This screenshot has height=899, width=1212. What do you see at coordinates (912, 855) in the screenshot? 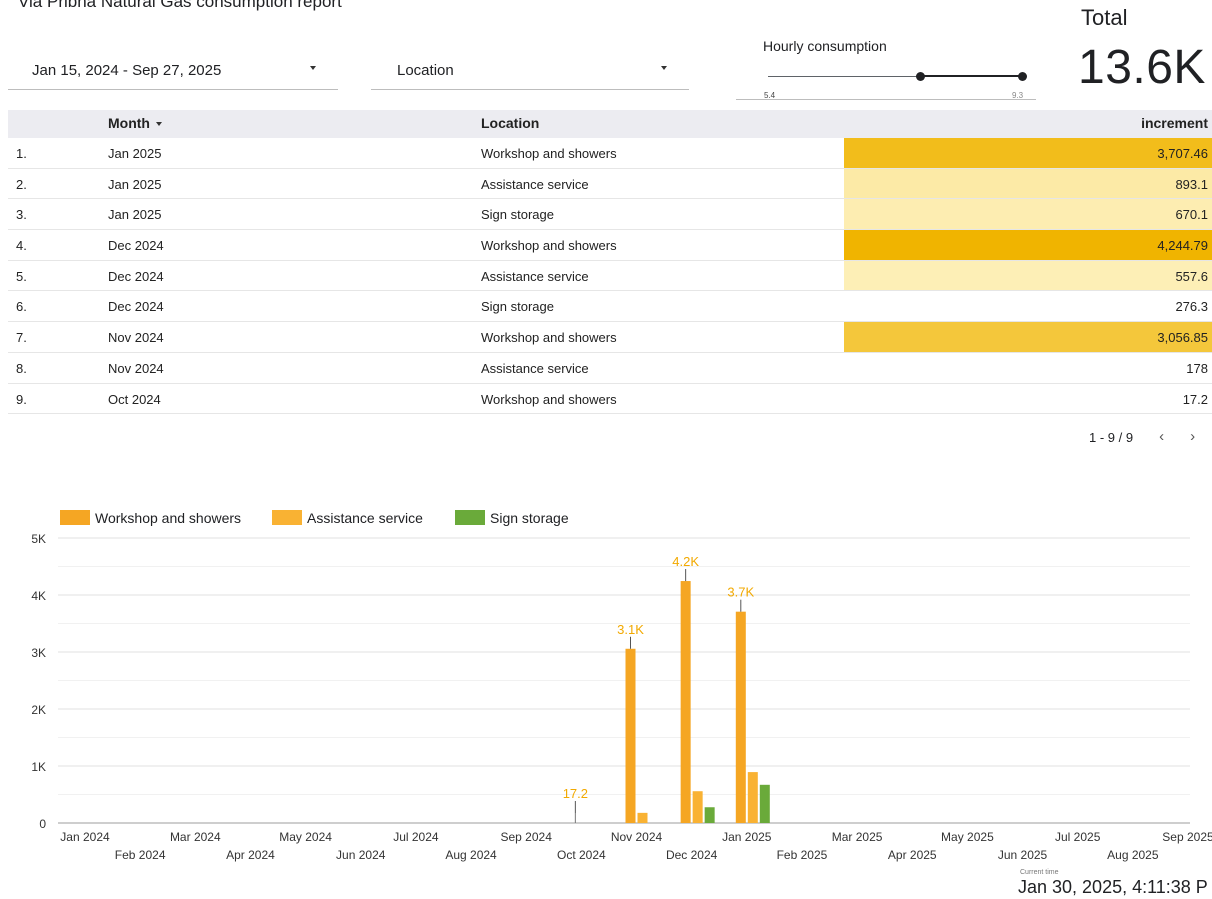
I see `x-tick-label: Apr 2025` at bounding box center [912, 855].